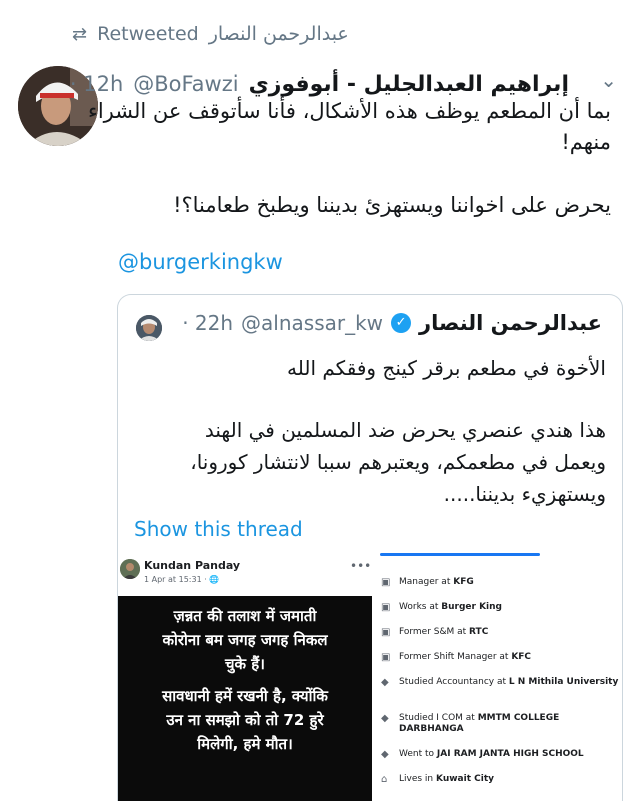  What do you see at coordinates (182, 579) in the screenshot?
I see `fb-post-meta: 1 Apr at 15:31 · 🌐` at bounding box center [182, 579].